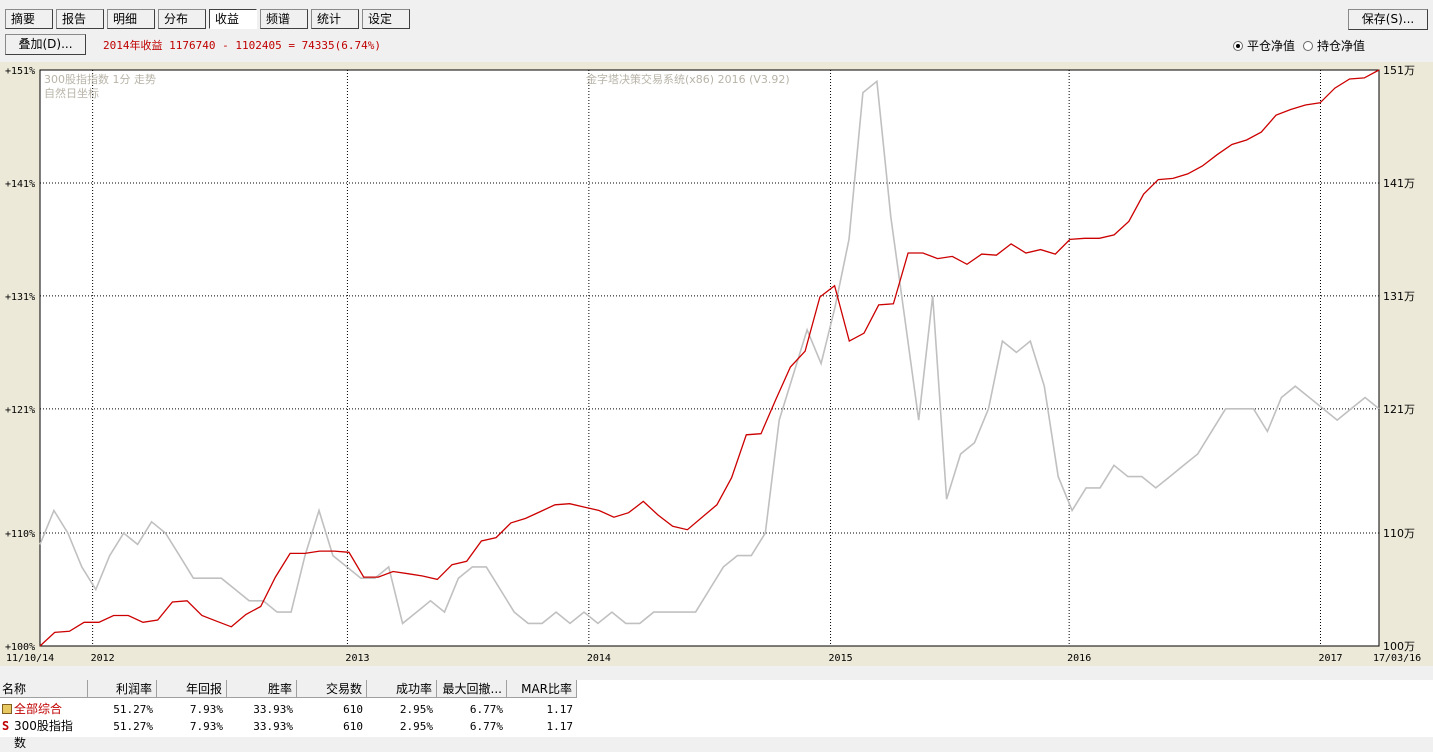 The width and height of the screenshot is (1433, 752). What do you see at coordinates (20, 410) in the screenshot?
I see `y-tick-left: +121%` at bounding box center [20, 410].